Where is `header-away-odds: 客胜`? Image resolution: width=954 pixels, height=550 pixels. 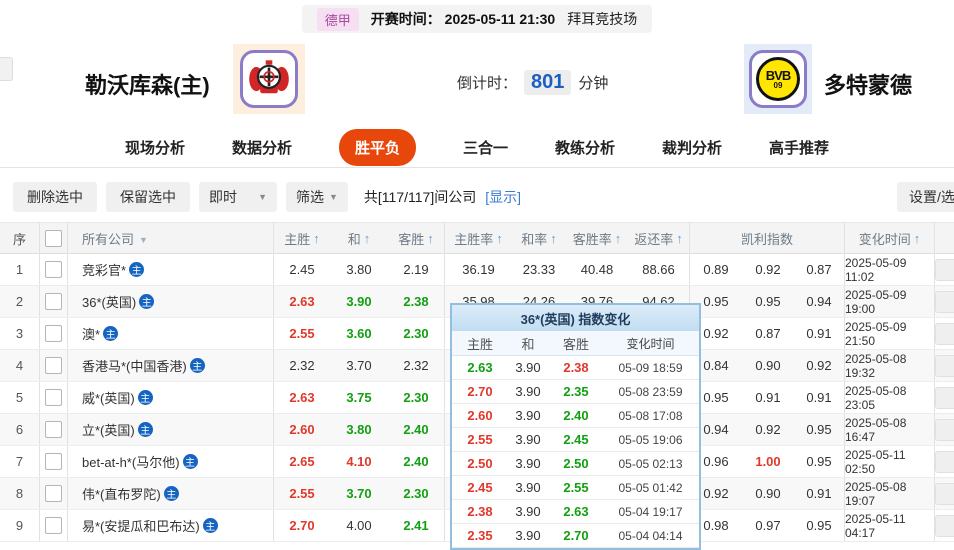 header-away-odds: 客胜 is located at coordinates (416, 238).